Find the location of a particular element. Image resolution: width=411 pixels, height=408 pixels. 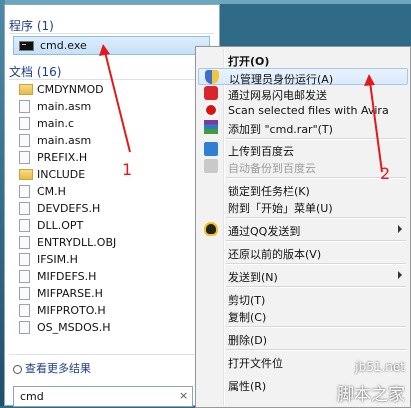

annotation-label-1: 1 is located at coordinates (127, 169).